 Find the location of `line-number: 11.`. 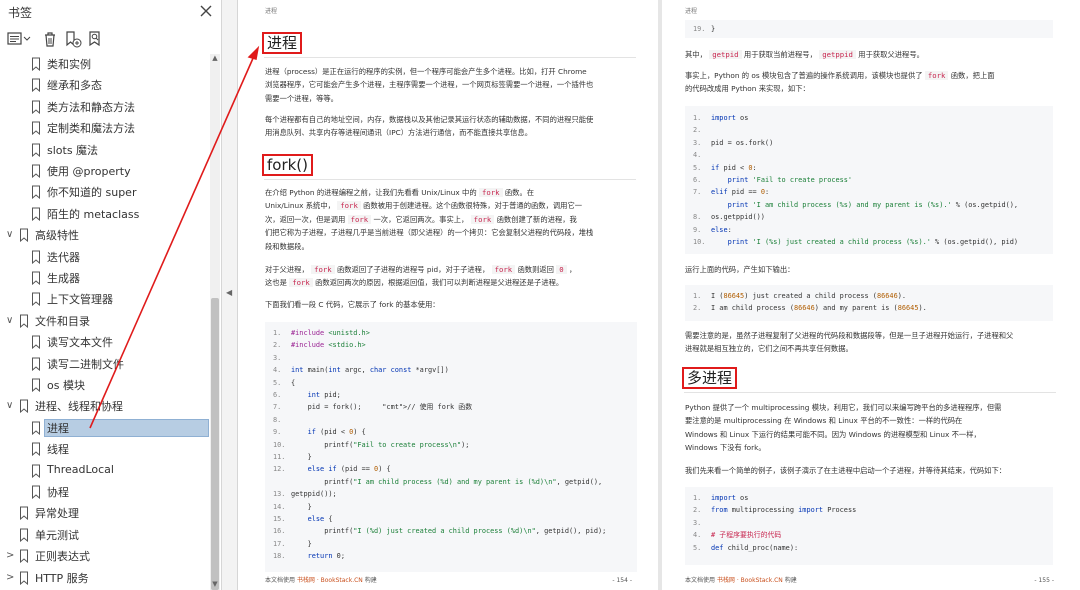

line-number: 11. is located at coordinates (279, 457).